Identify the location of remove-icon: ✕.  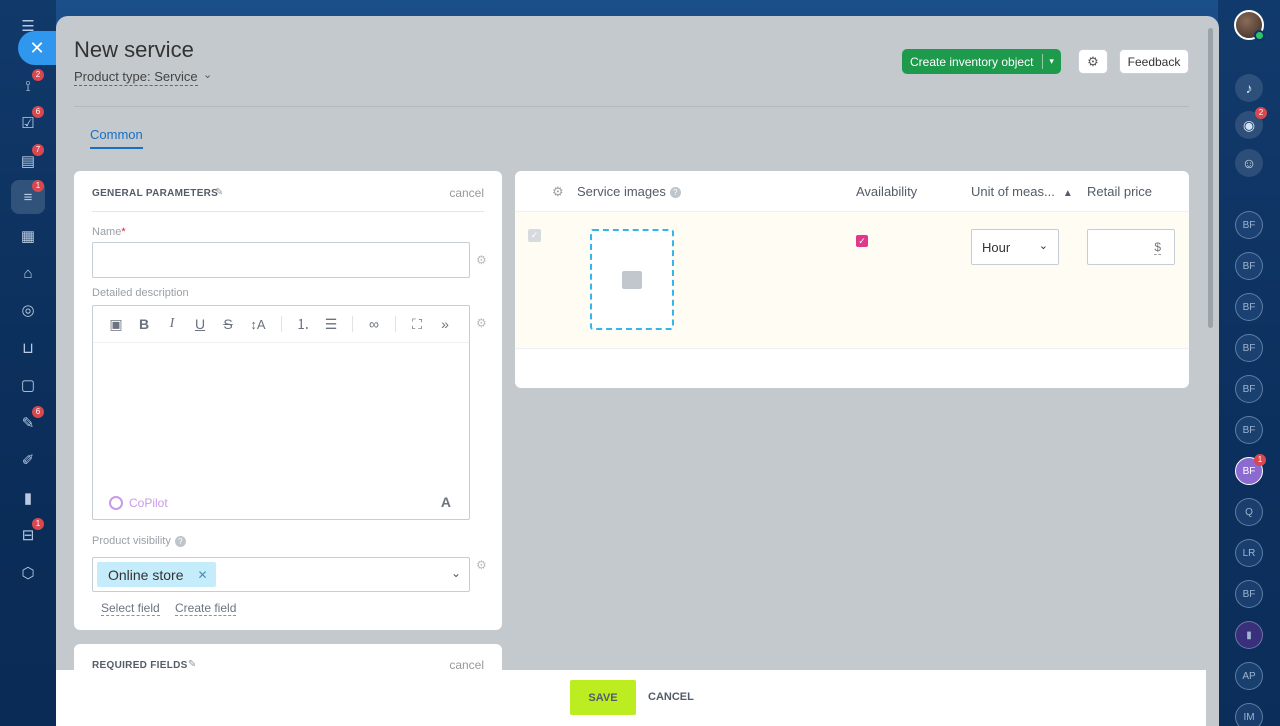
(202, 575).